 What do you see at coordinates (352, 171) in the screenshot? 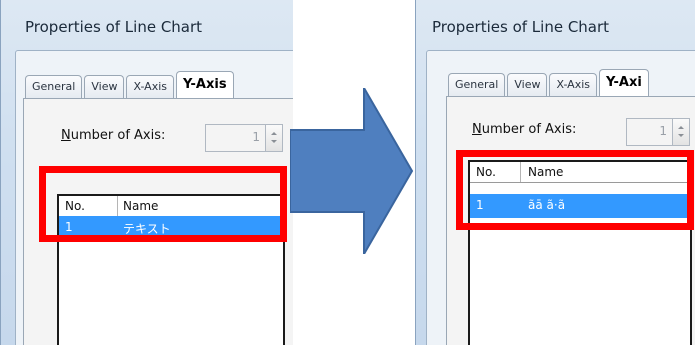
I see `right-arrow-icon` at bounding box center [352, 171].